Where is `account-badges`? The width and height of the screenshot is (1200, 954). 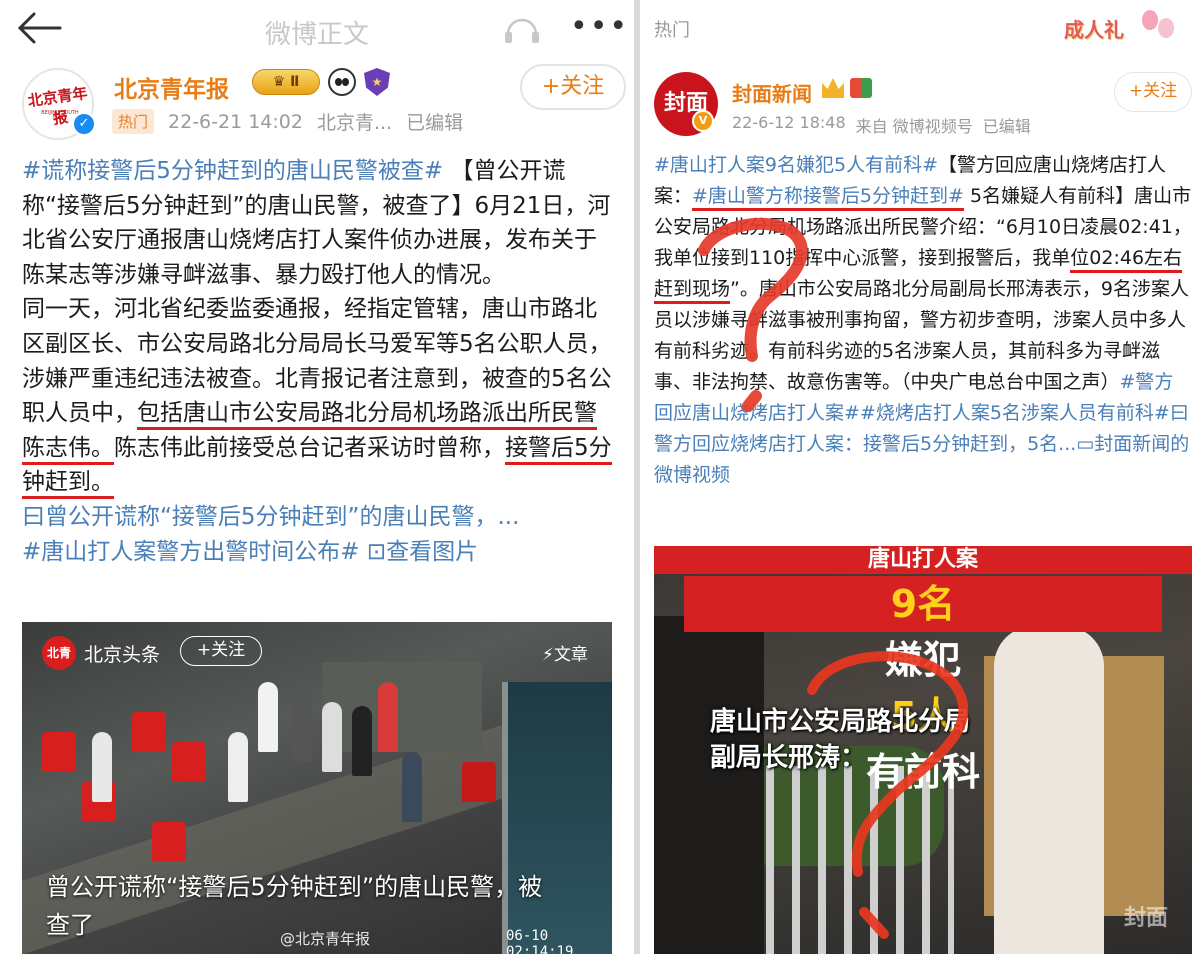
account-badges is located at coordinates (847, 88).